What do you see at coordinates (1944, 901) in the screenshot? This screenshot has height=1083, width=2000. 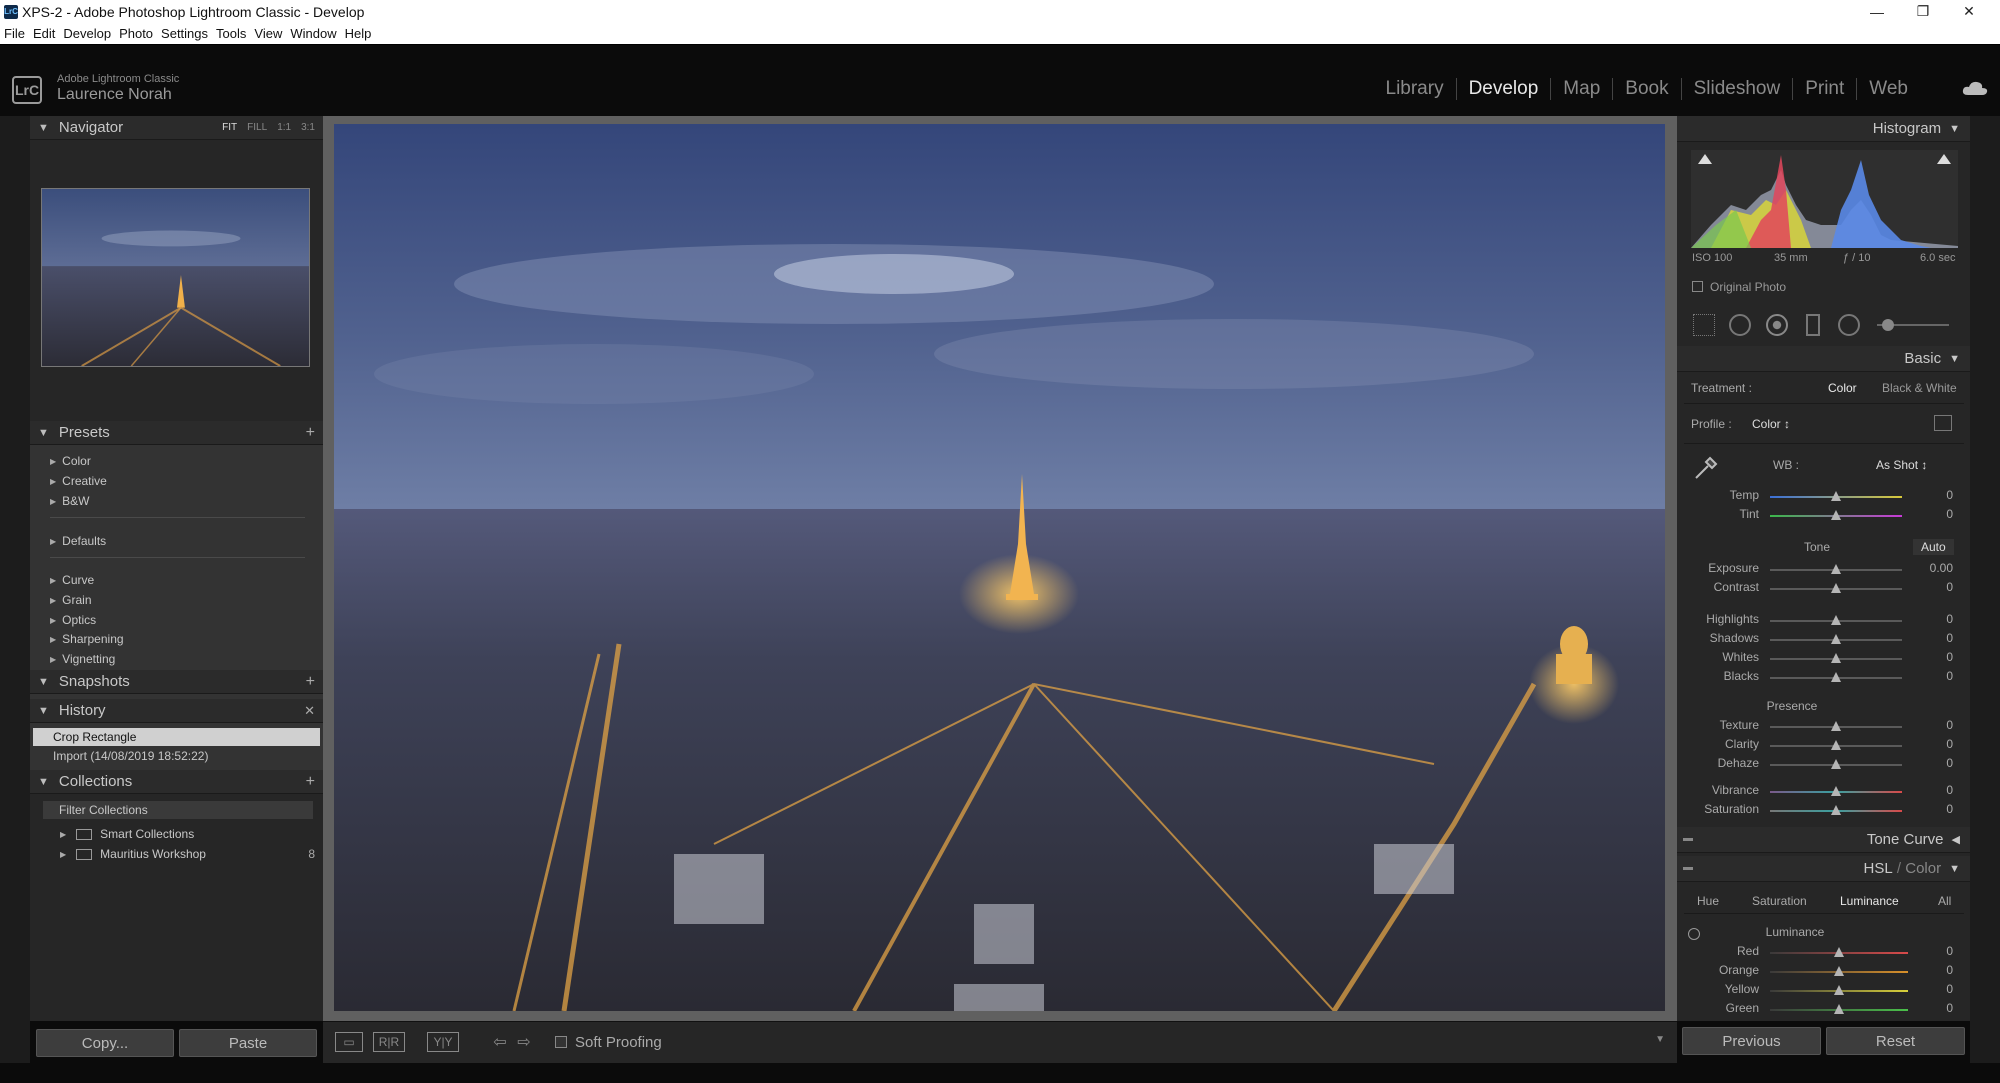 I see `tab-all: All` at bounding box center [1944, 901].